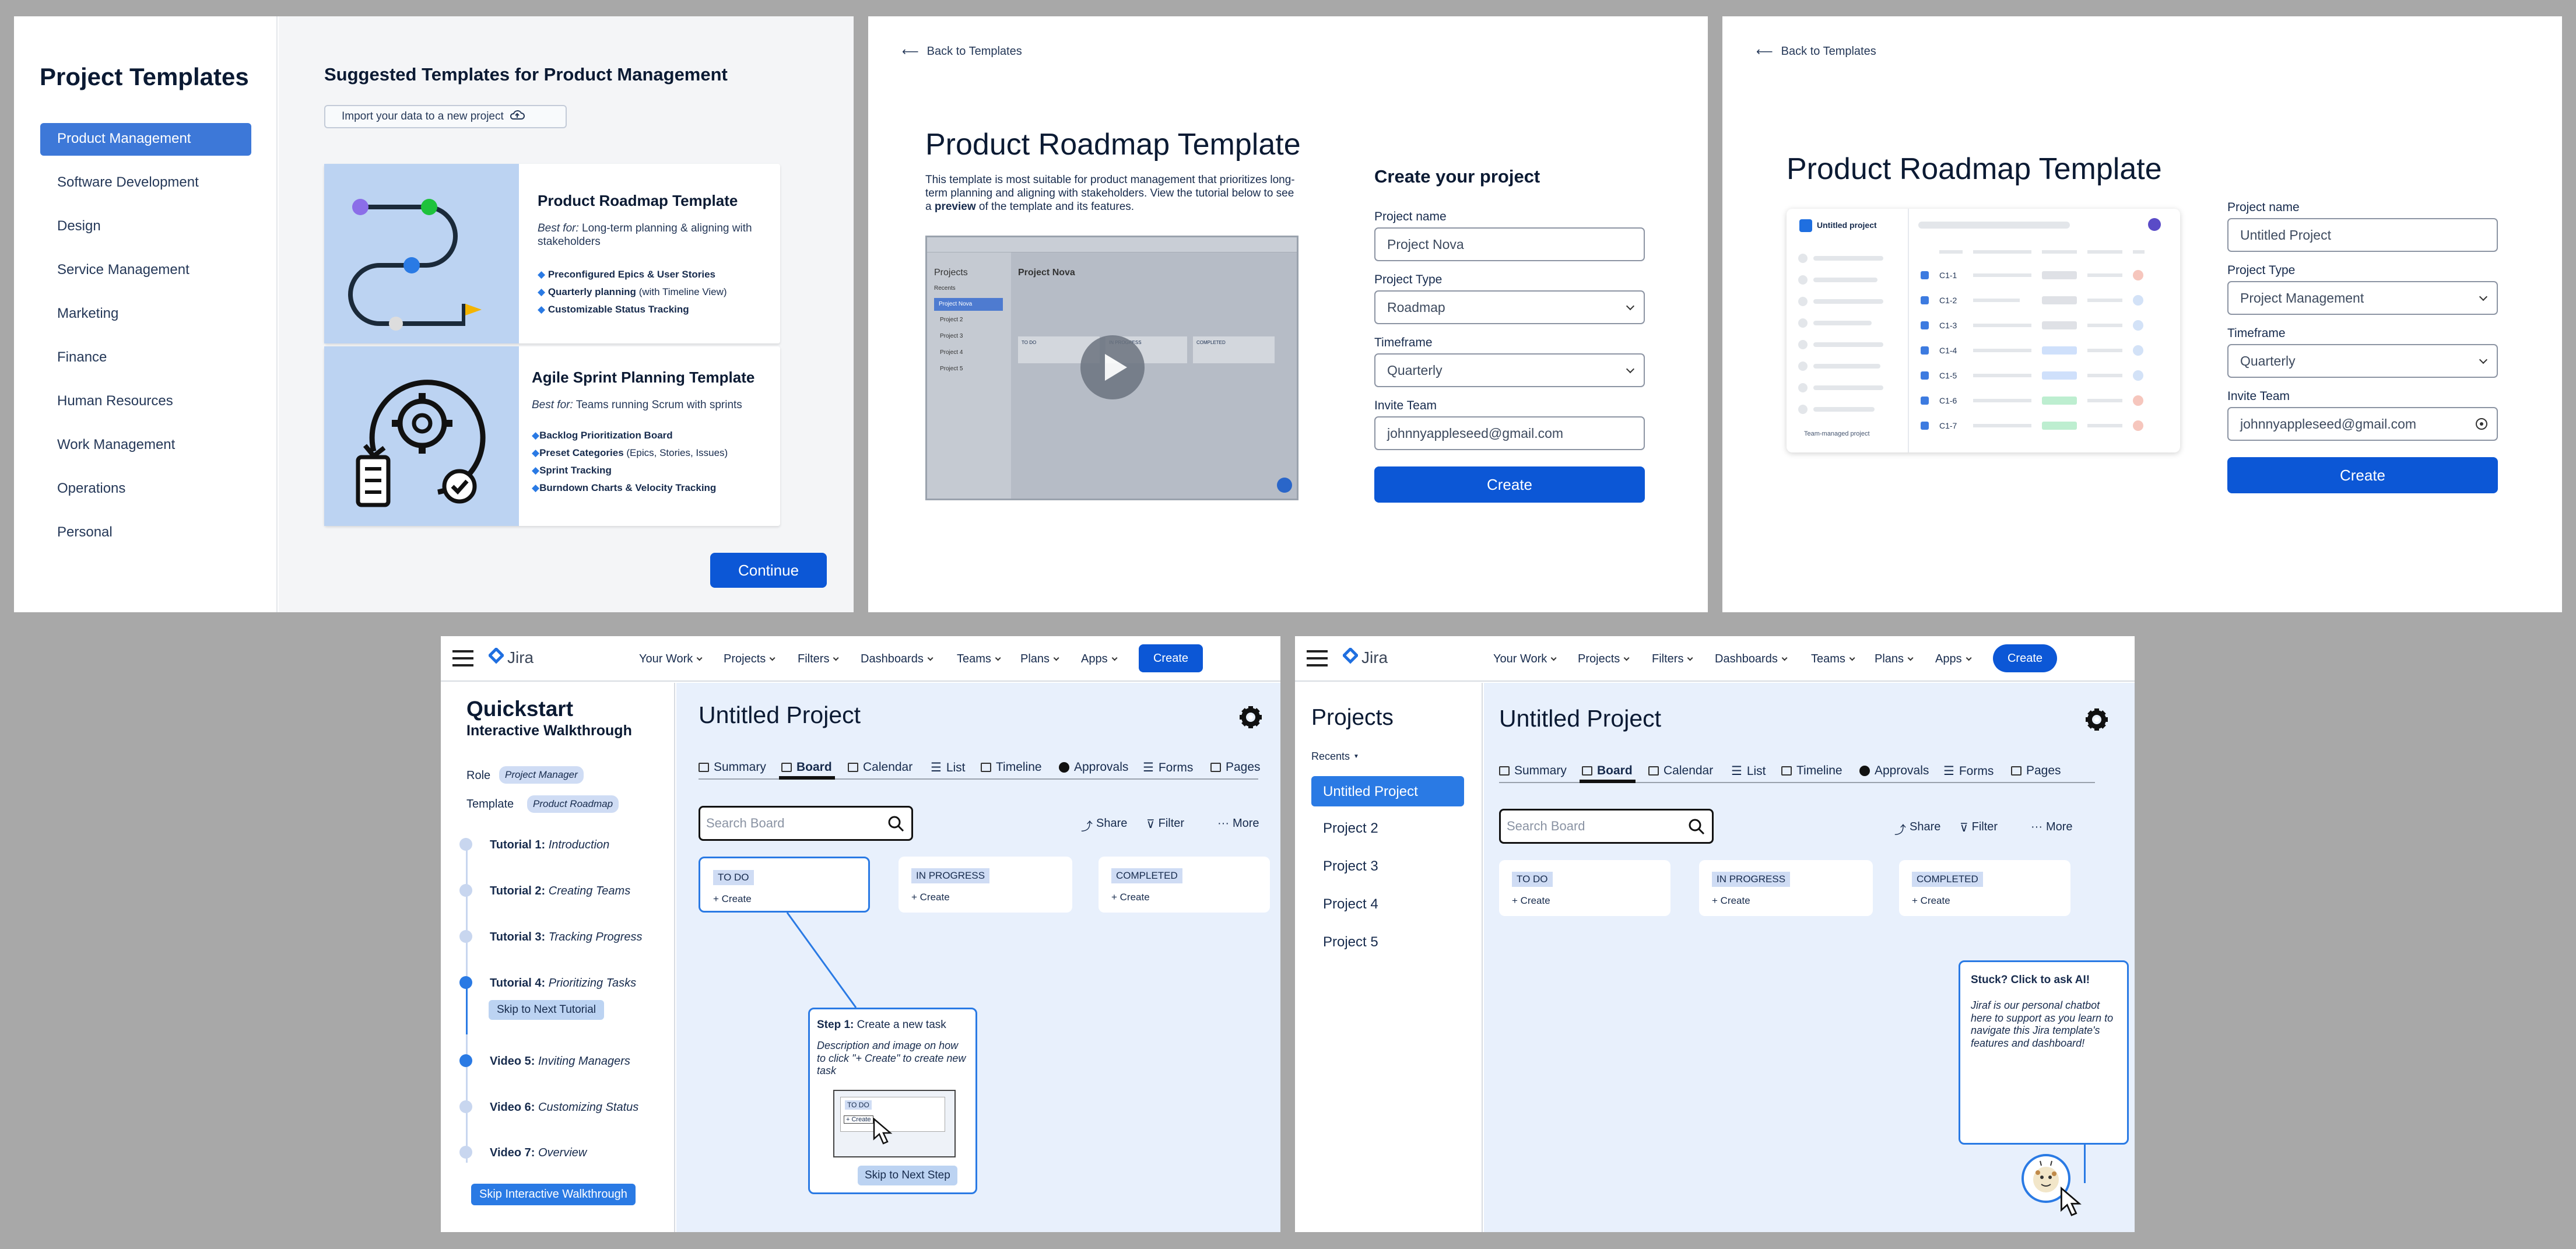  What do you see at coordinates (1805, 225) in the screenshot?
I see `preview-project-icon` at bounding box center [1805, 225].